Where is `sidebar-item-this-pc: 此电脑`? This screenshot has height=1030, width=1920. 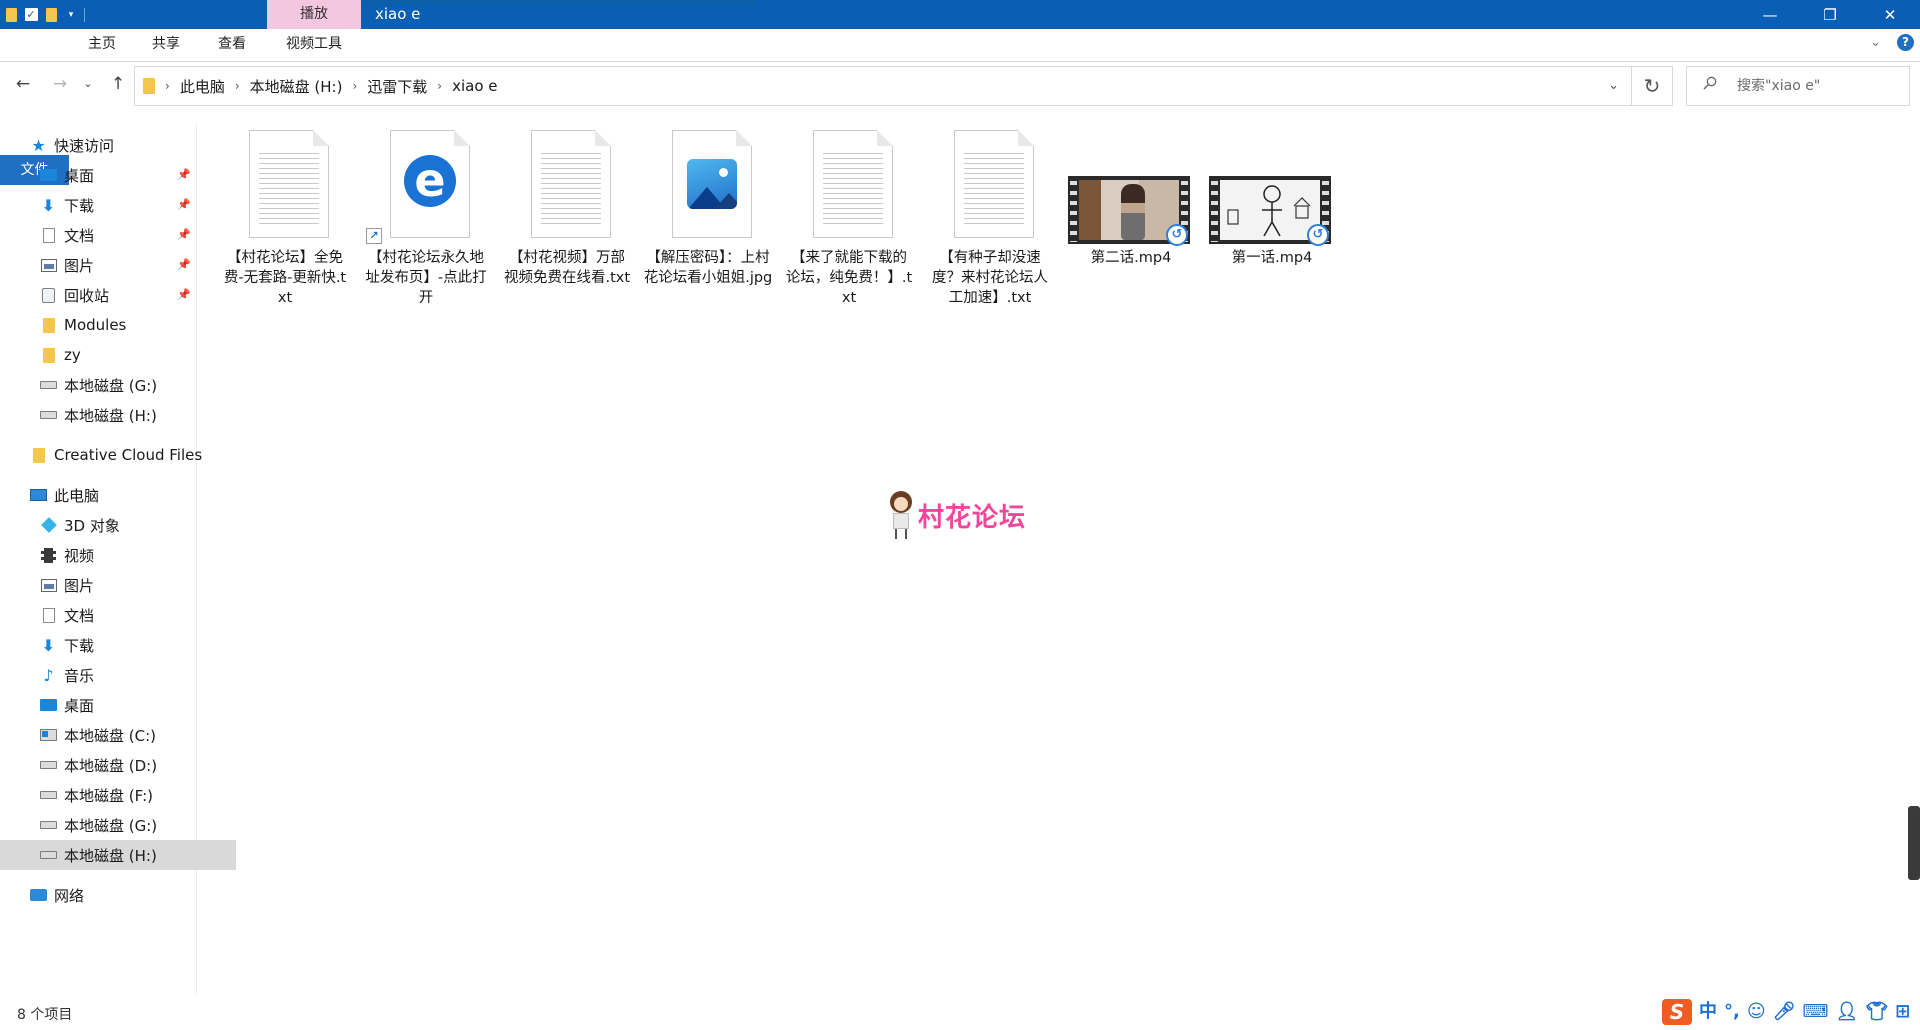
sidebar-item-this-pc: 此电脑 is located at coordinates (113, 495).